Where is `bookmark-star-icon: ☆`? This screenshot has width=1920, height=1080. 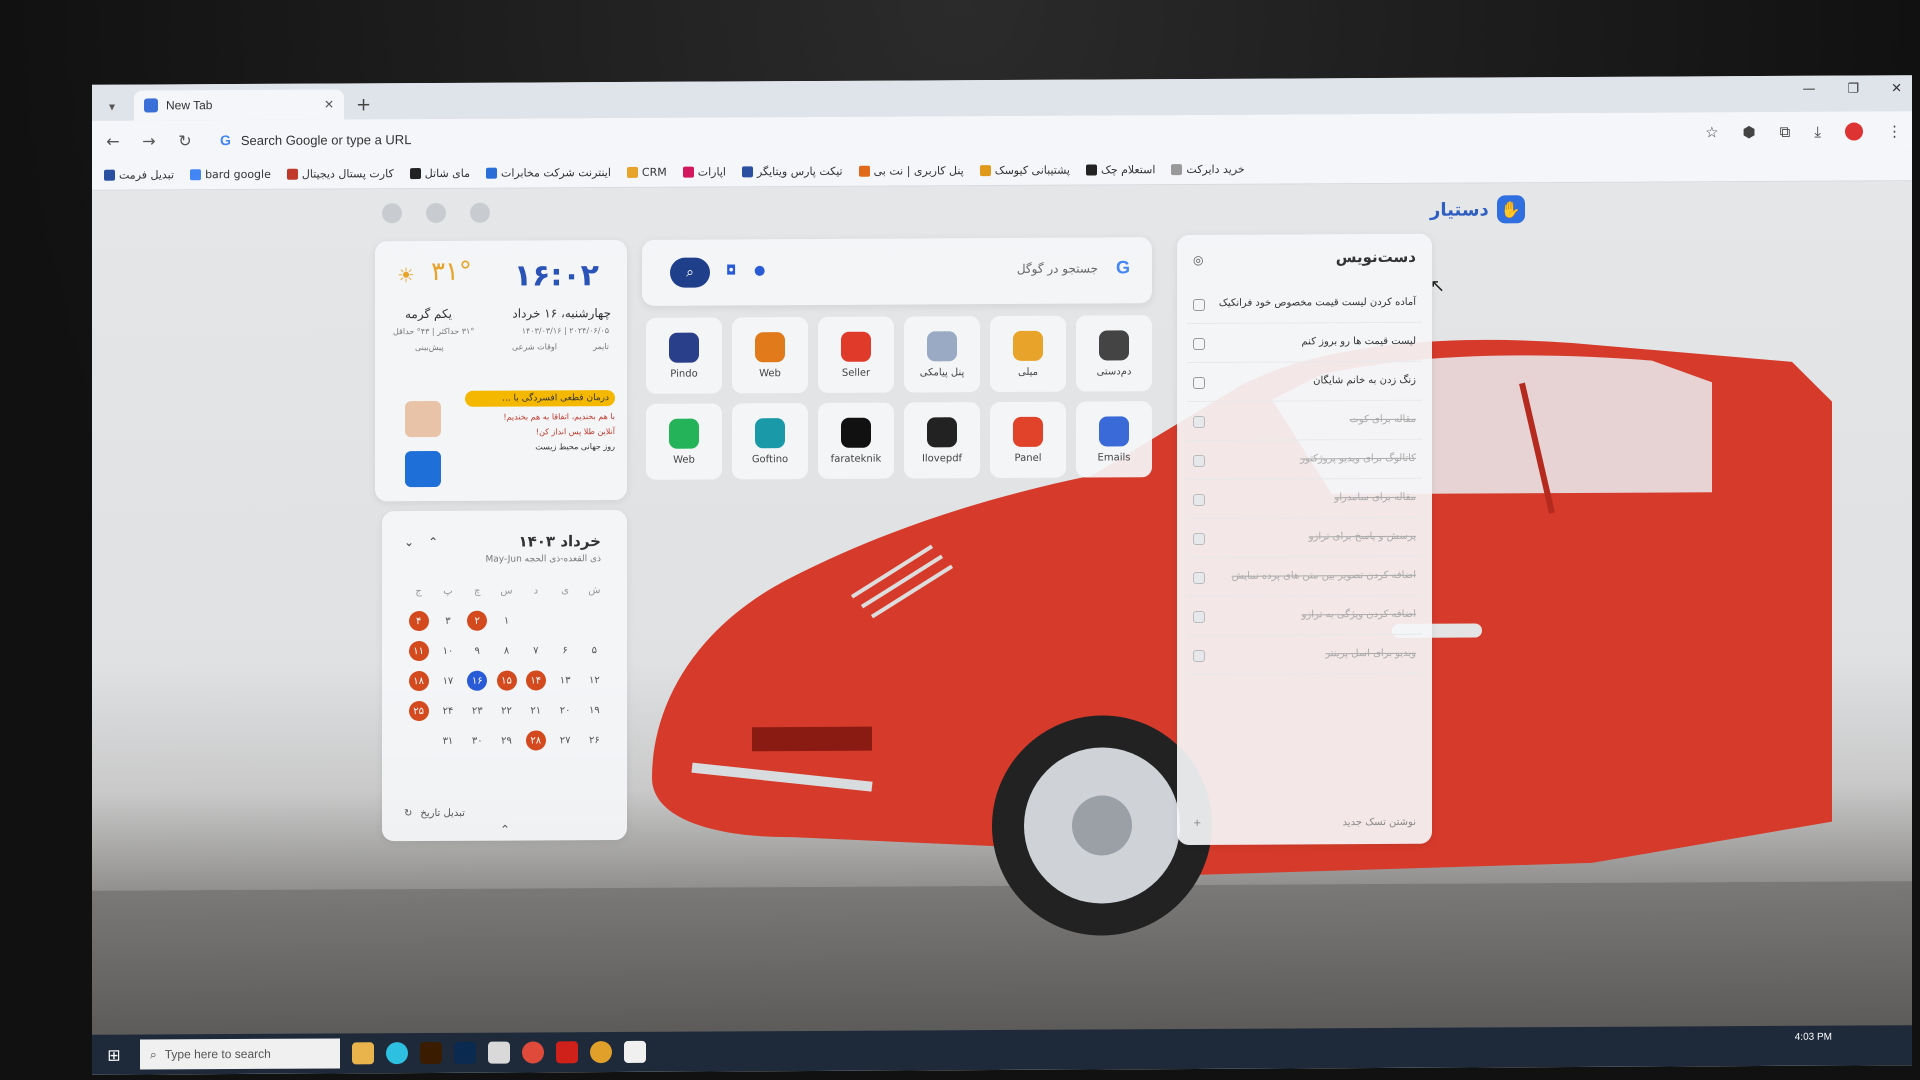 bookmark-star-icon: ☆ is located at coordinates (1711, 132).